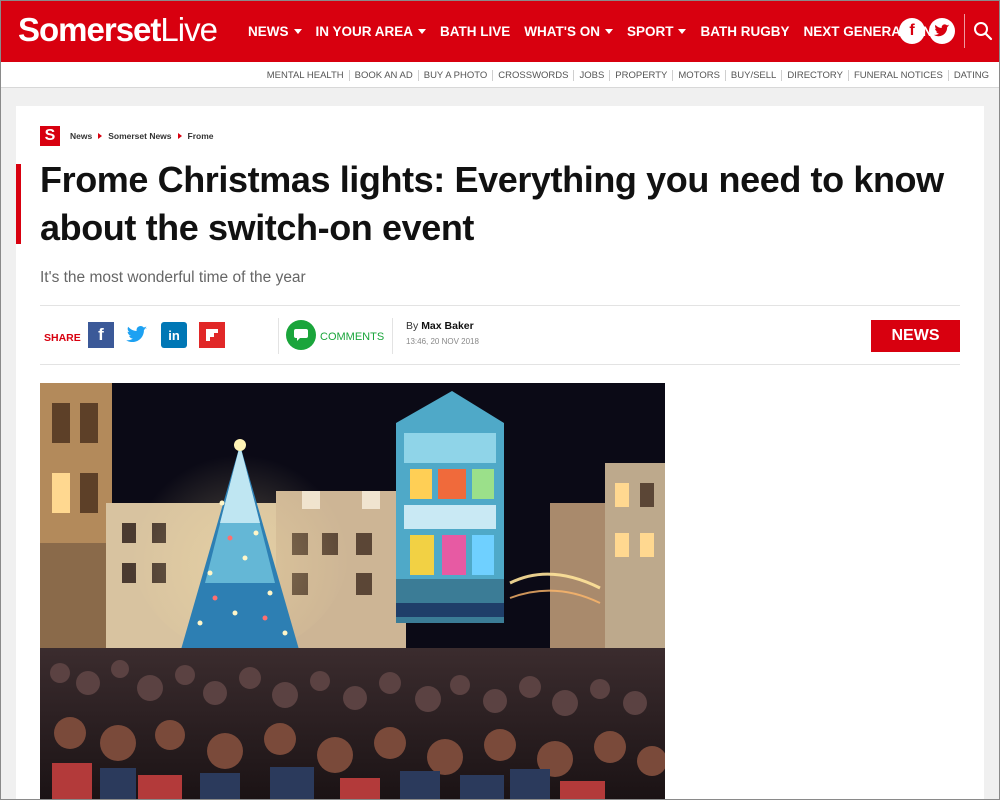  What do you see at coordinates (275, 31) in the screenshot?
I see `nav-item-news: NEWS` at bounding box center [275, 31].